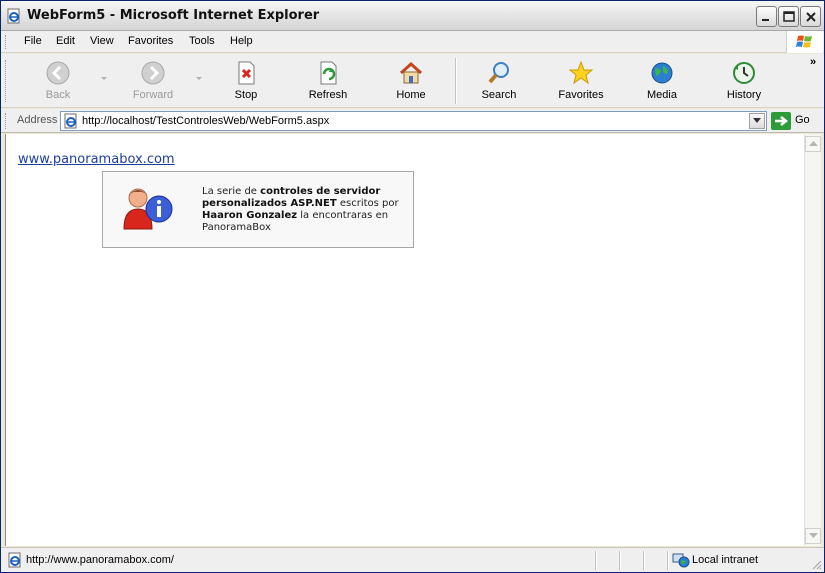 The image size is (825, 573). What do you see at coordinates (6, 42) in the screenshot?
I see `menu-grip` at bounding box center [6, 42].